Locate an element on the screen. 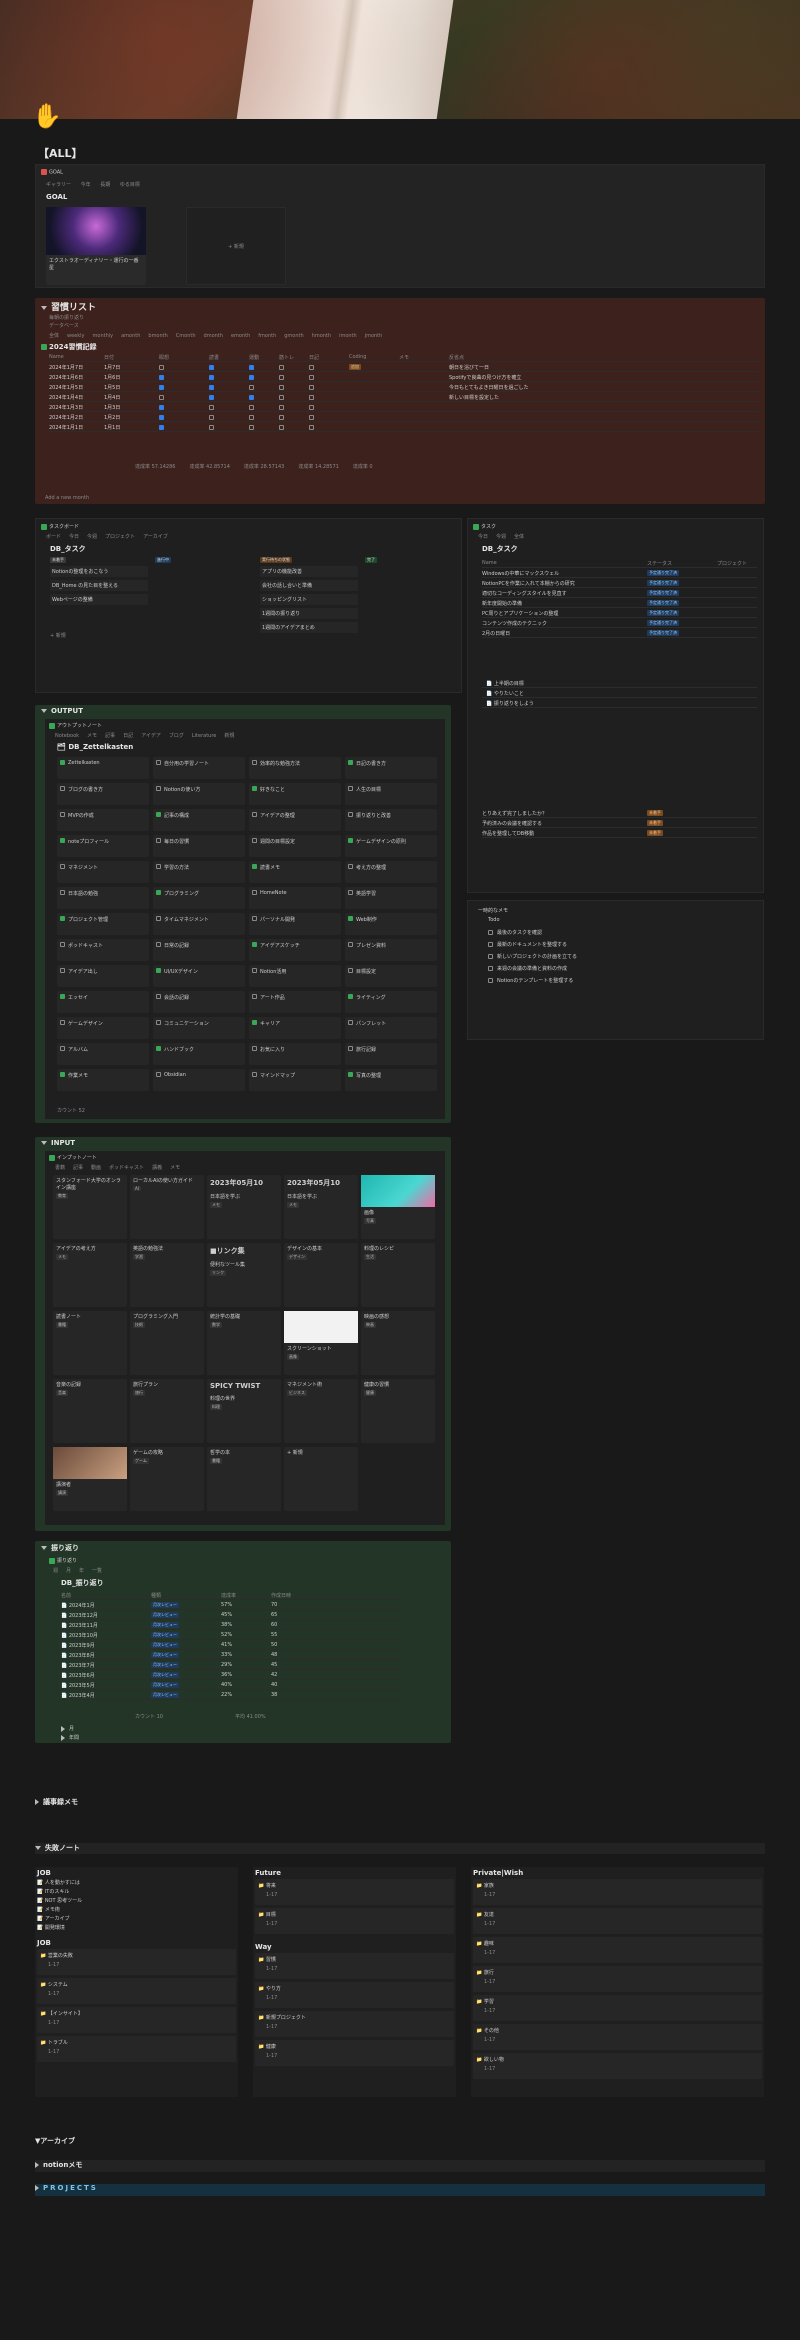 This screenshot has height=2340, width=800. output-card: Obsidian is located at coordinates (199, 1080).